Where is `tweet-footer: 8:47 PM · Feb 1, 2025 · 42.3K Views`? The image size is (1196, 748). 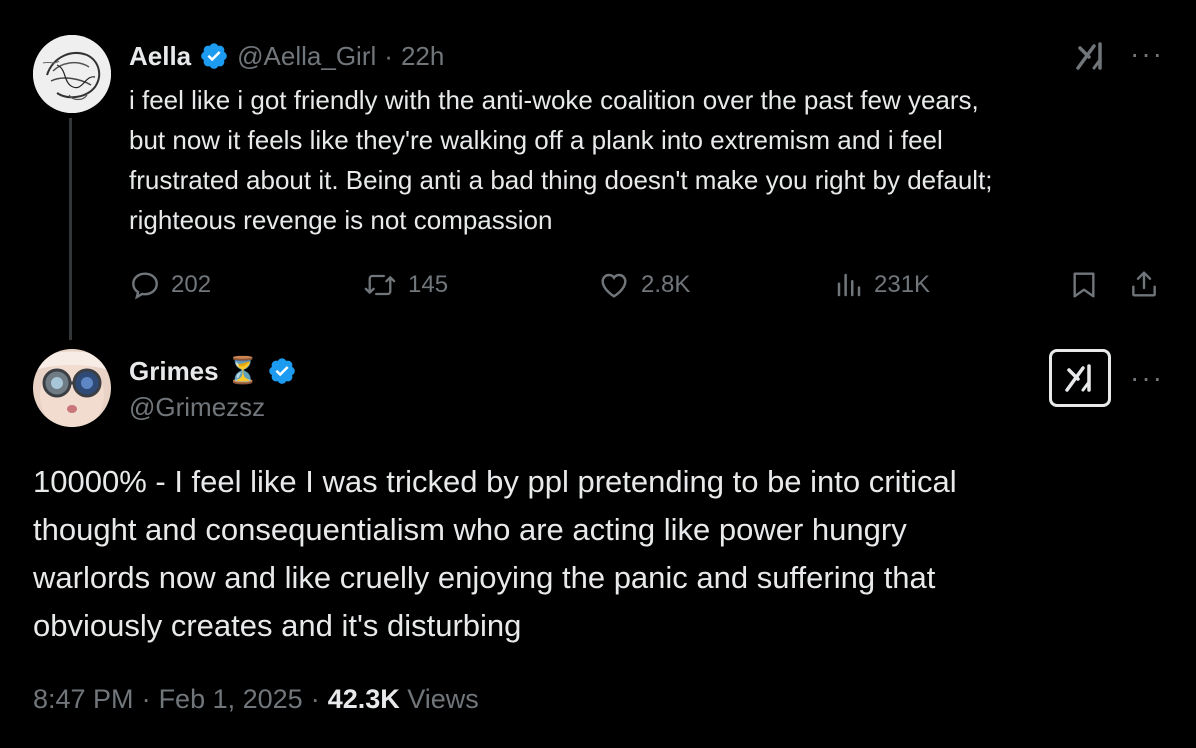
tweet-footer: 8:47 PM · Feb 1, 2025 · 42.3K Views is located at coordinates (256, 699).